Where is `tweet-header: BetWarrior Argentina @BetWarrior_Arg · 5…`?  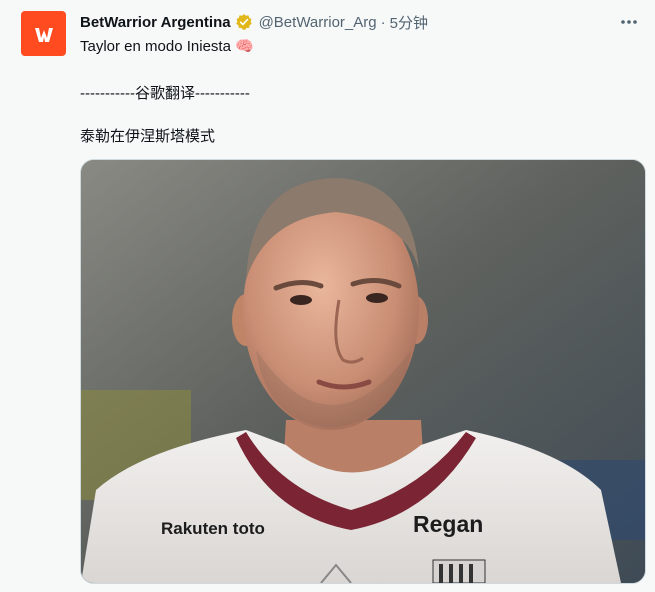
tweet-header: BetWarrior Argentina @BetWarrior_Arg · 5… is located at coordinates (347, 22).